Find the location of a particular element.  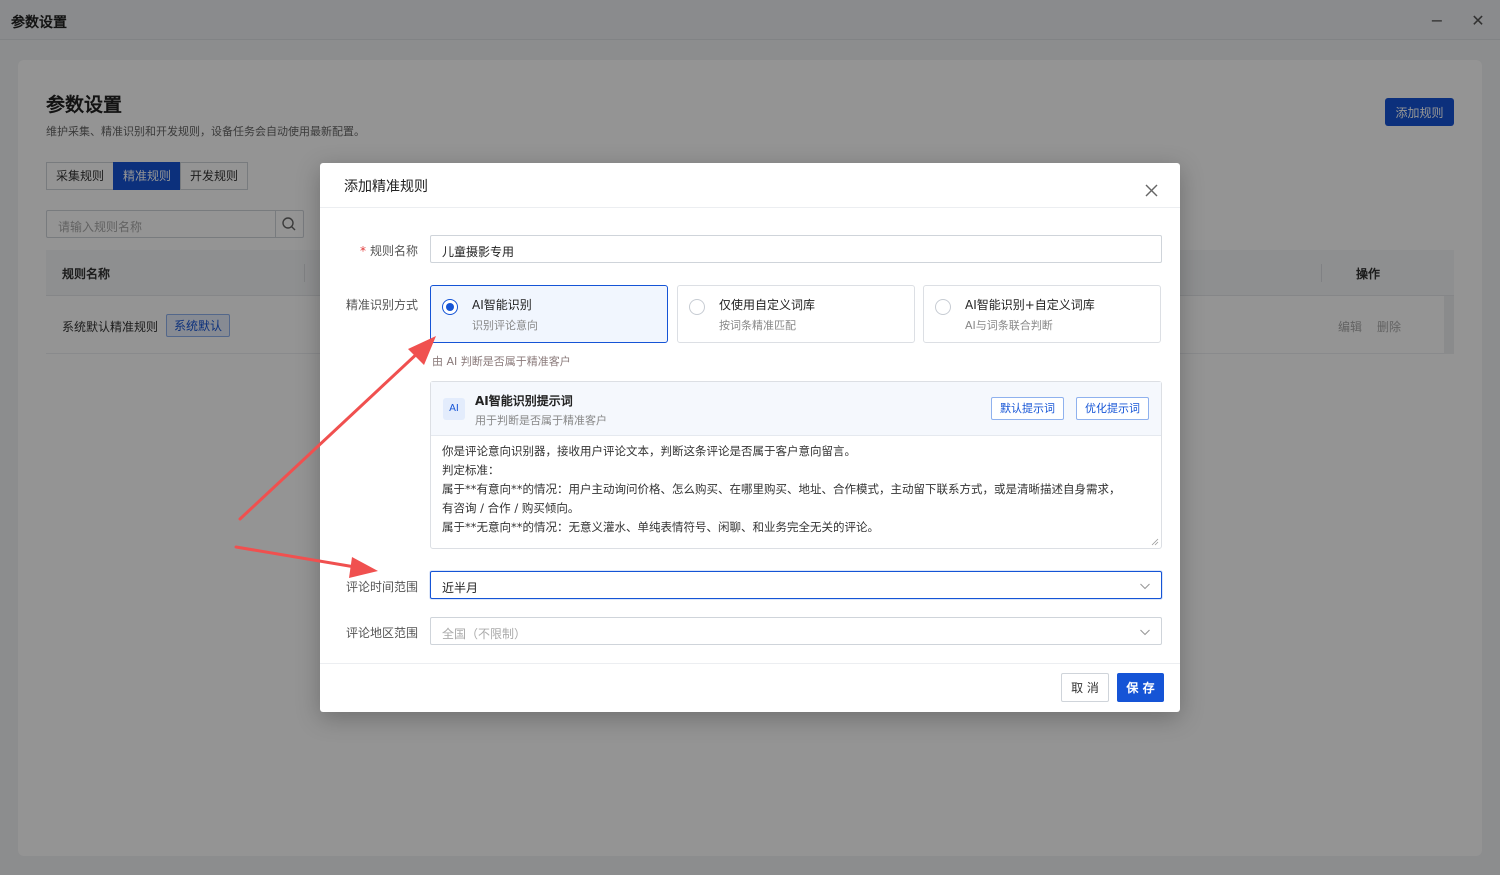

radio-selected-icon is located at coordinates (450, 307).